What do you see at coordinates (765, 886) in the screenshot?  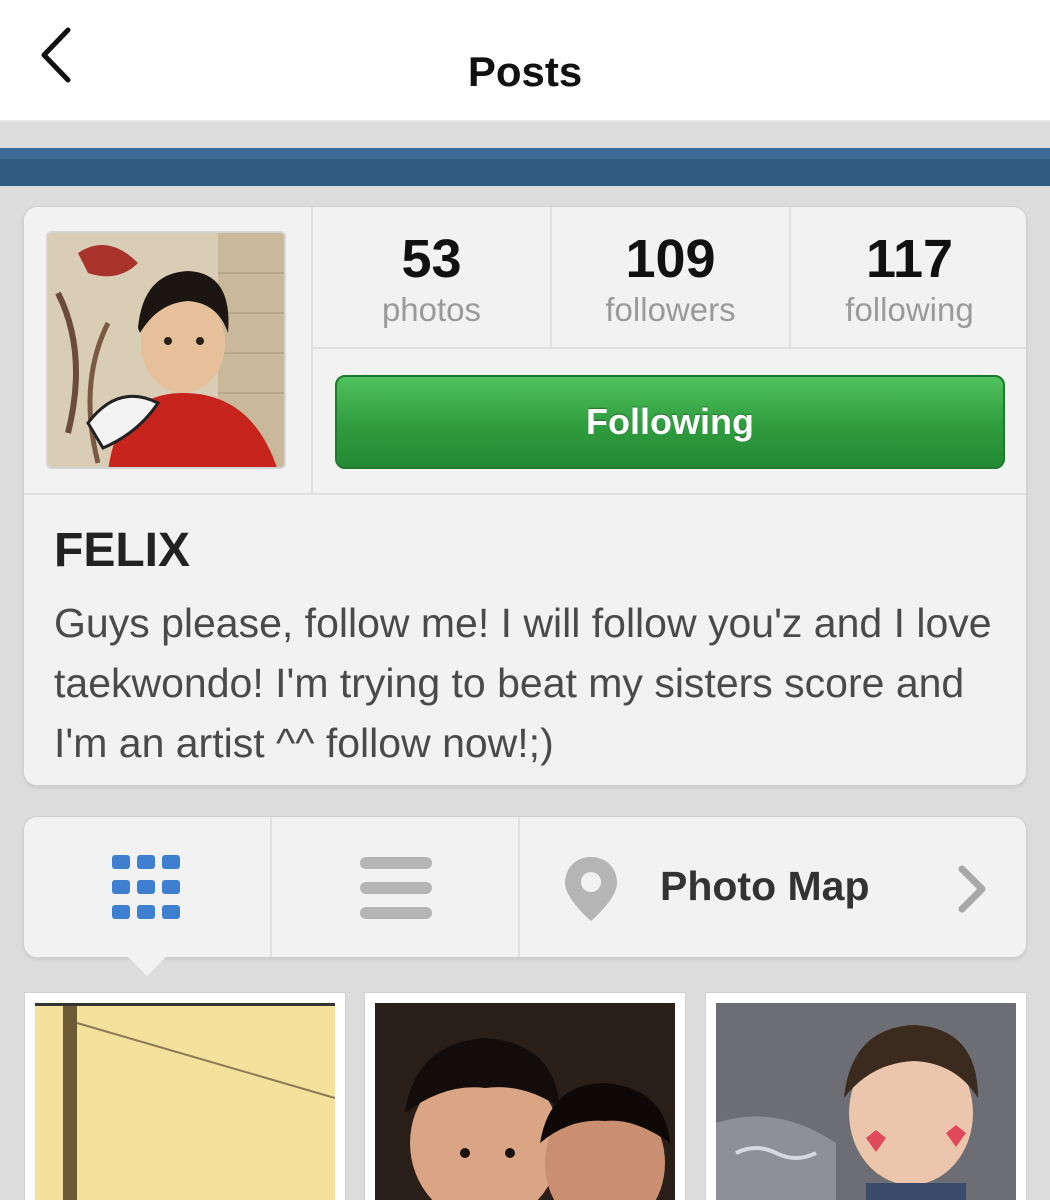 I see `photo-map-label: Photo Map` at bounding box center [765, 886].